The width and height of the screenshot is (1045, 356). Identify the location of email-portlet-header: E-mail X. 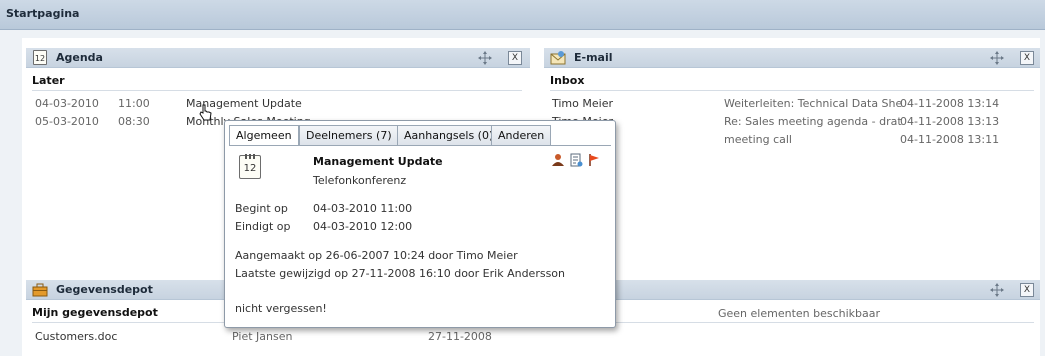
(792, 58).